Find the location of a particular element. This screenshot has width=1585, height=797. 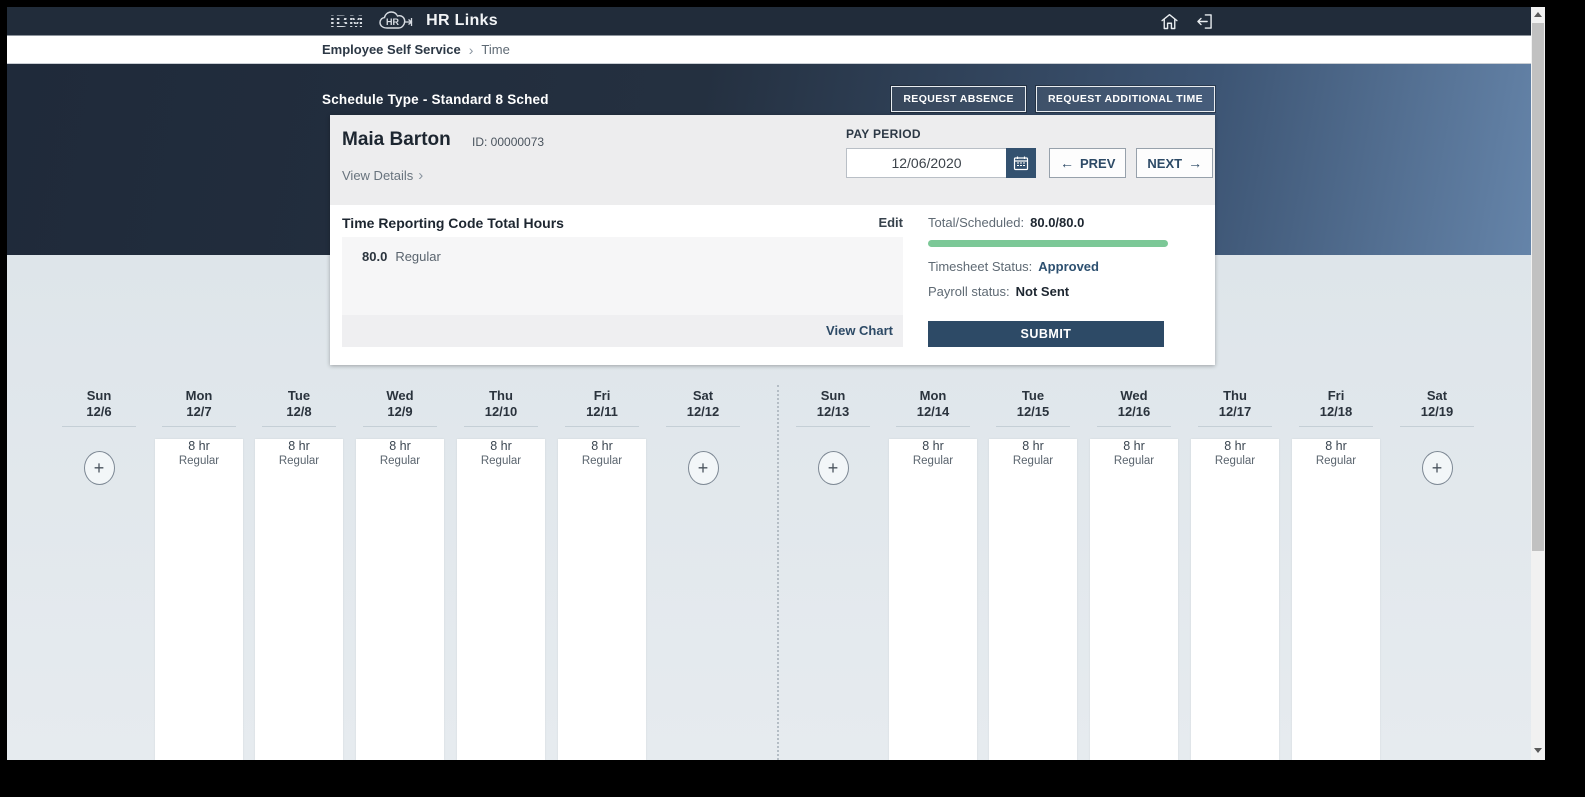

time-reporting-title: Time Reporting Code Total Hours is located at coordinates (453, 223).